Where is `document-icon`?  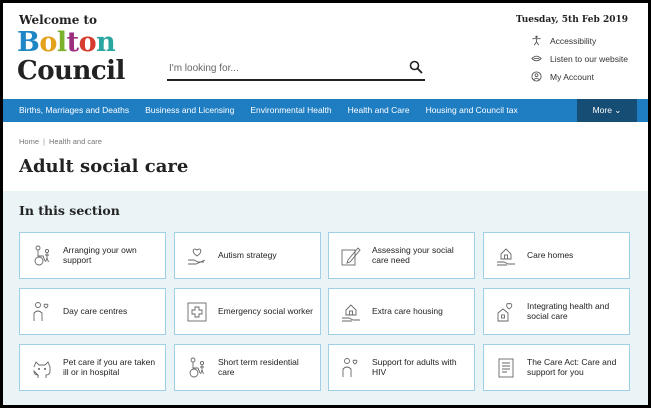 document-icon is located at coordinates (506, 368).